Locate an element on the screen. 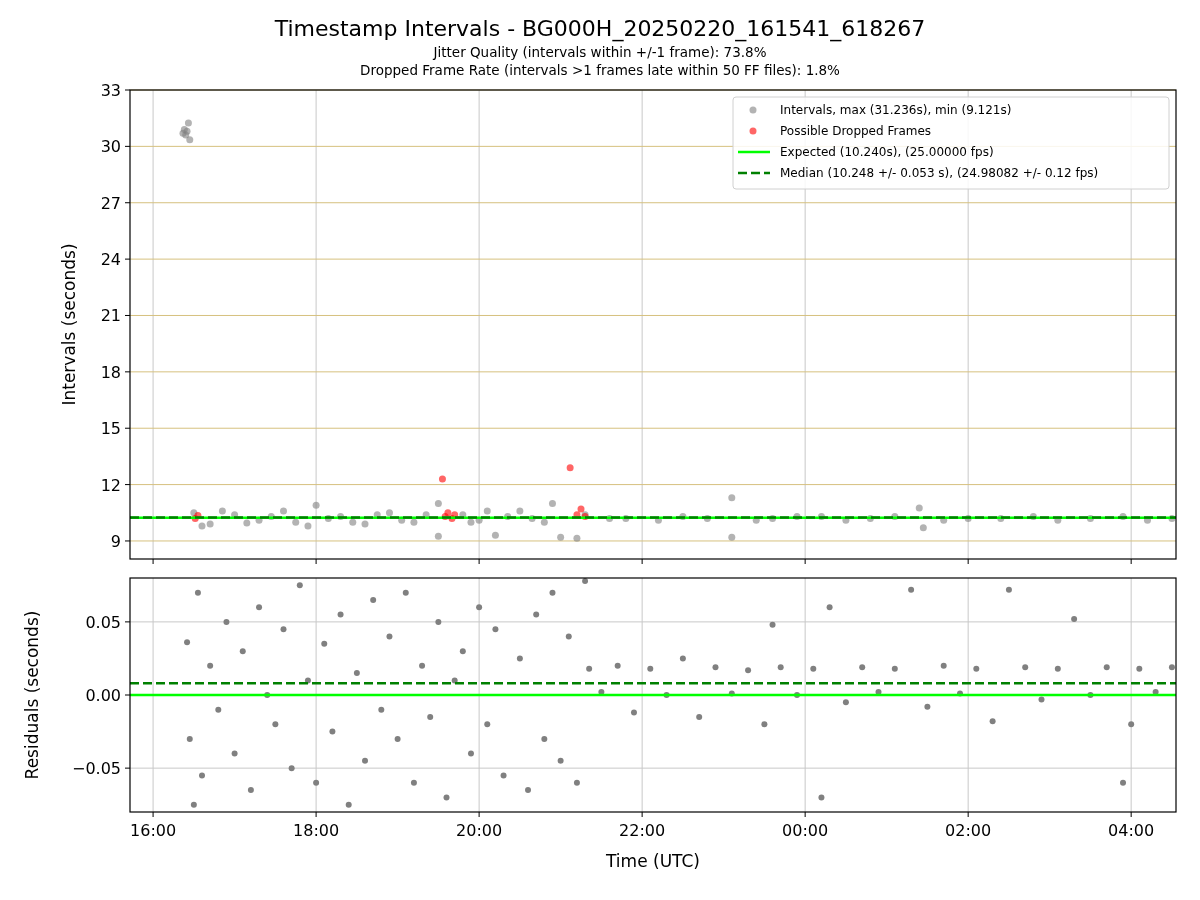 The image size is (1200, 900). x-axis-label: Time (UTC) is located at coordinates (653, 861).